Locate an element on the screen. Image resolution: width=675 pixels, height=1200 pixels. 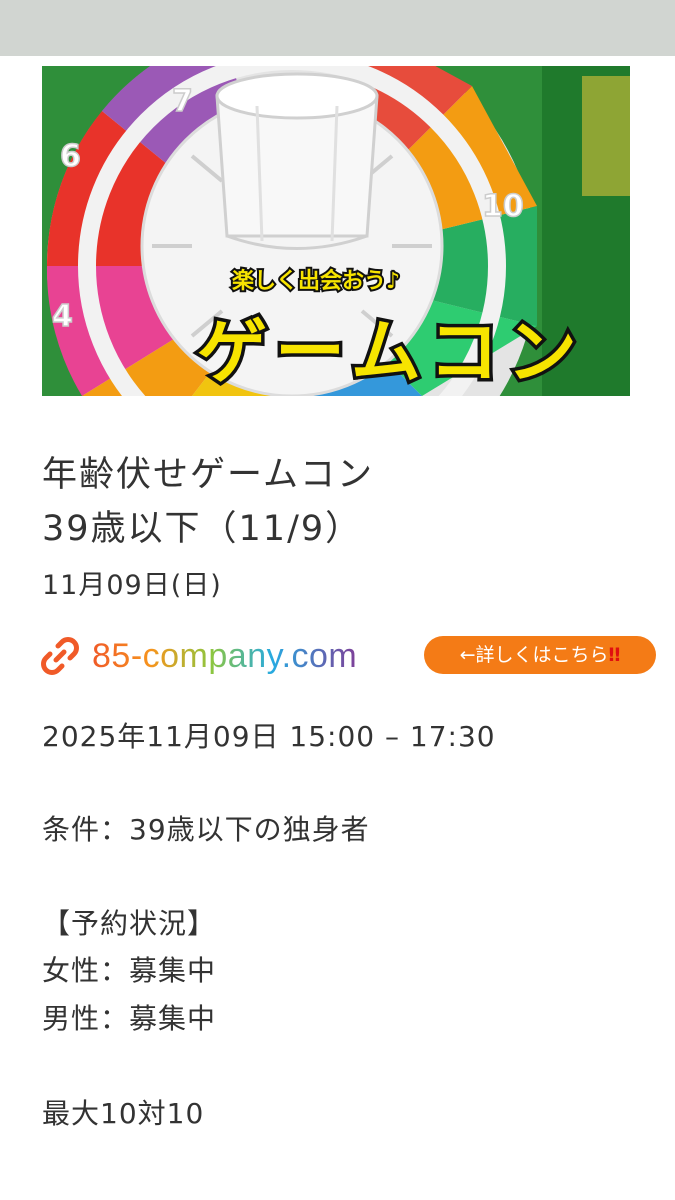
reservation-status-heading: 【予約状況】 is located at coordinates (129, 923).